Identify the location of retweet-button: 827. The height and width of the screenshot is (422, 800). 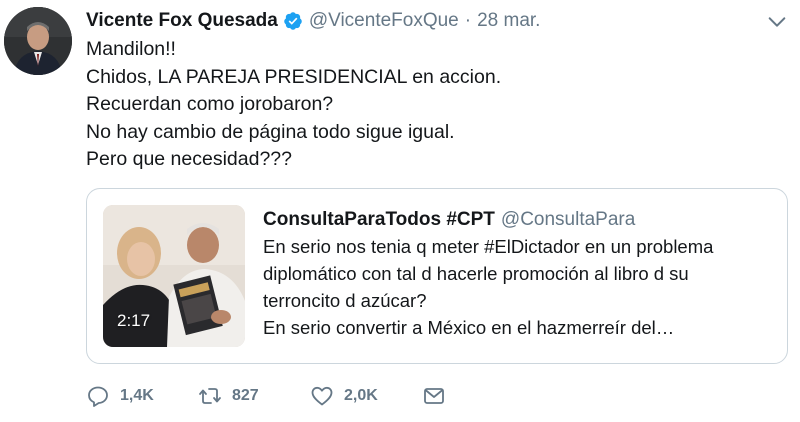
(228, 396).